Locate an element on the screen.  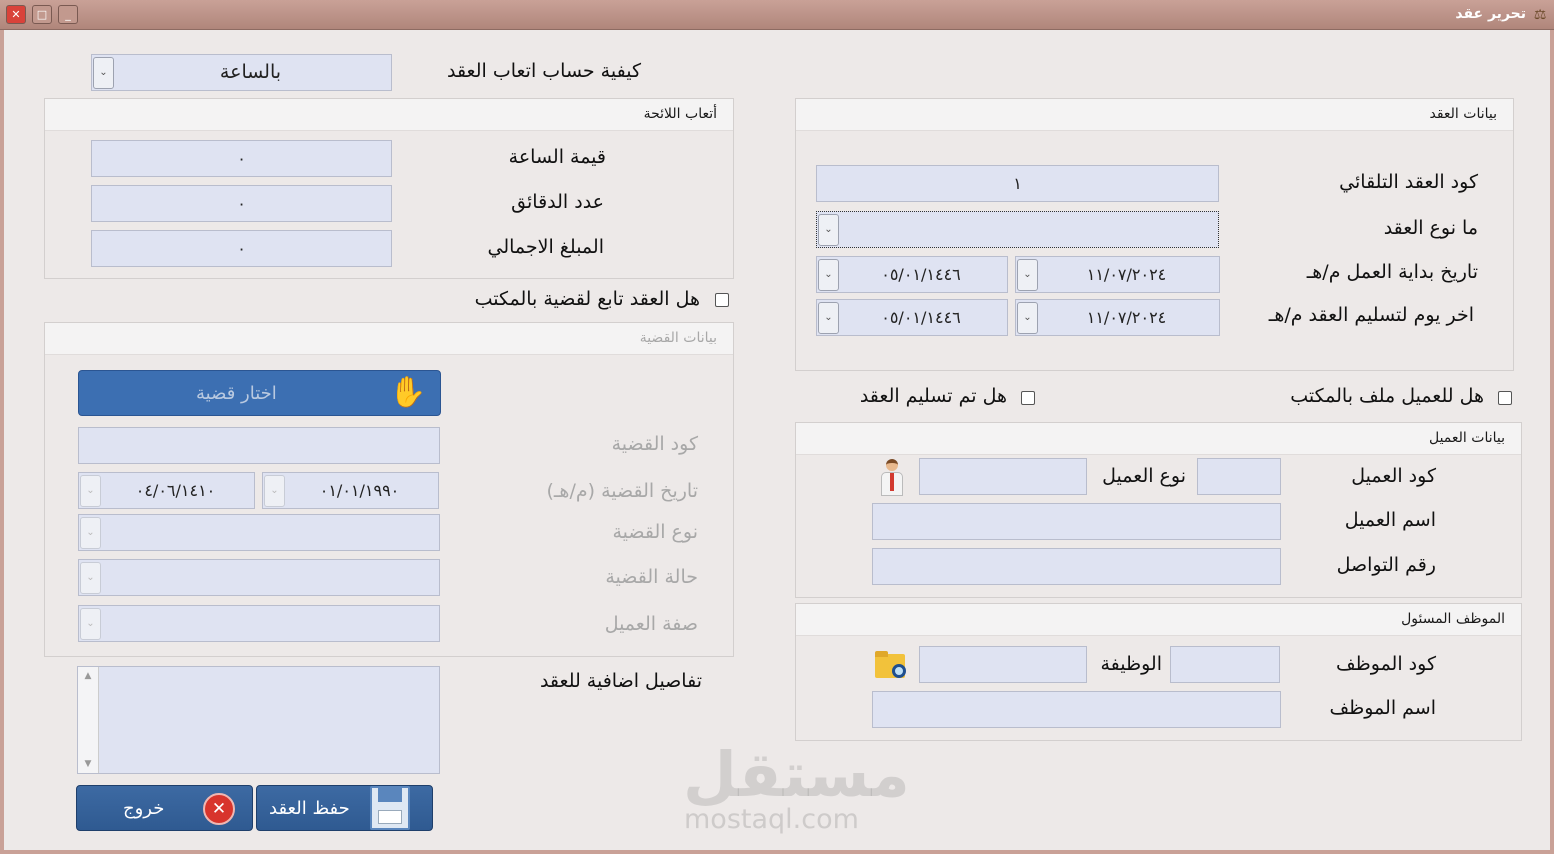
hour-value-label: قيمة الساعة is located at coordinates (557, 157).